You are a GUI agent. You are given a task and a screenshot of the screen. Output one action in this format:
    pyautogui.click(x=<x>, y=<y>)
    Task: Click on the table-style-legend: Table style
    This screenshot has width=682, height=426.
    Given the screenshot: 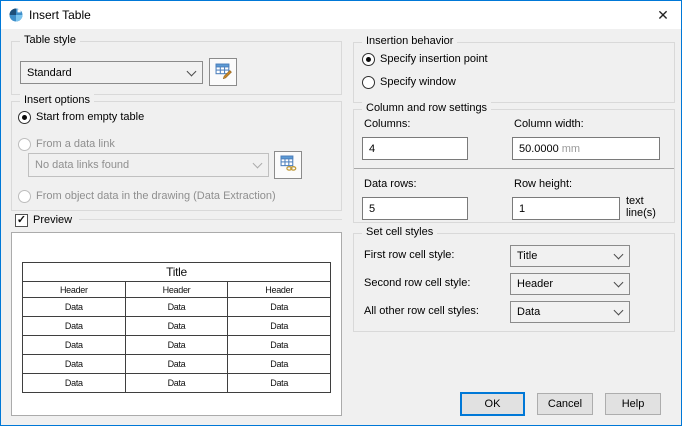 What is the action you would take?
    pyautogui.click(x=50, y=40)
    